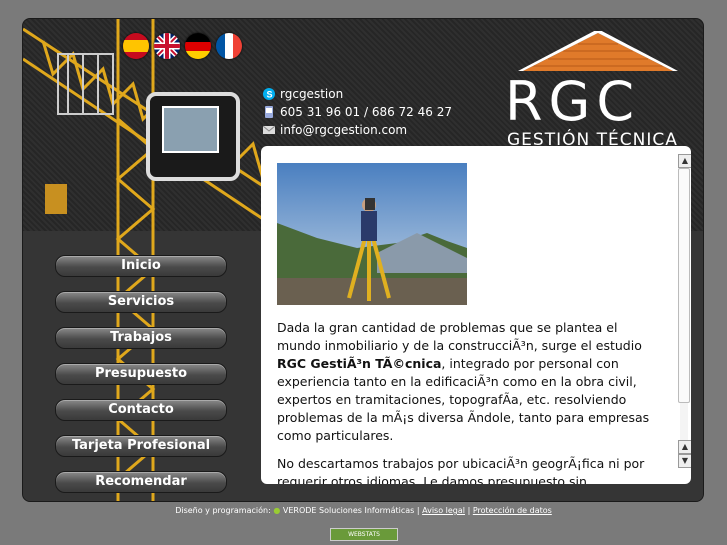 This screenshot has width=727, height=545. What do you see at coordinates (684, 461) in the screenshot?
I see `scroll-down-icon: ▼` at bounding box center [684, 461].